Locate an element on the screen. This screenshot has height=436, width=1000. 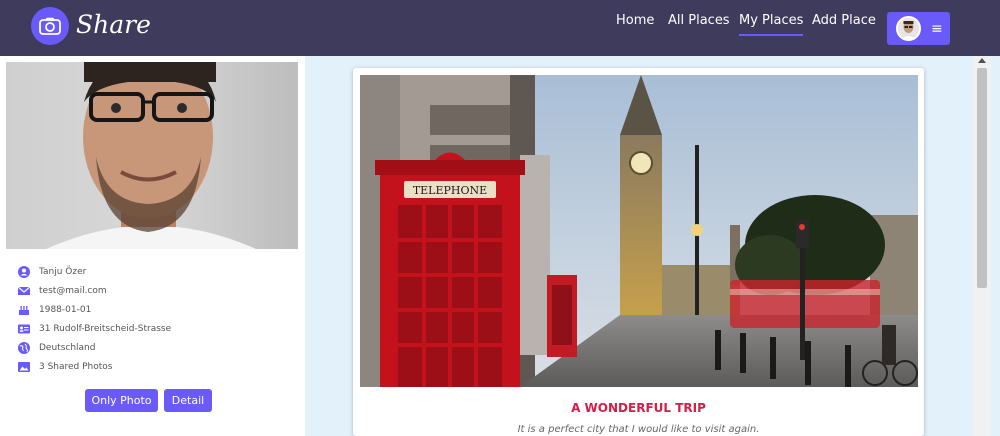
only-photo-button: Only Photo is located at coordinates (121, 400).